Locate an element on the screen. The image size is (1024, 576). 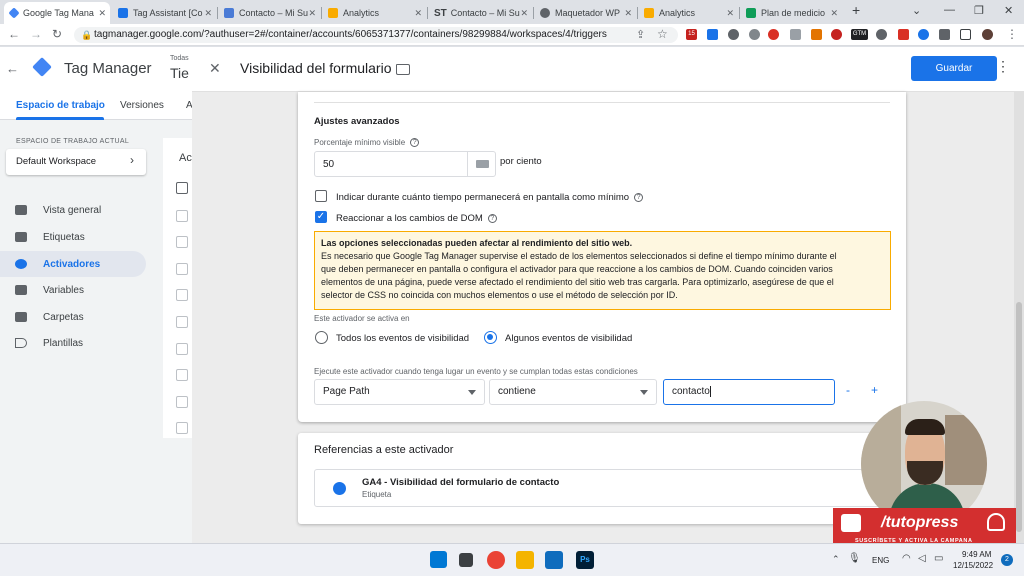
min-time-checkbox is located at coordinates (321, 196).